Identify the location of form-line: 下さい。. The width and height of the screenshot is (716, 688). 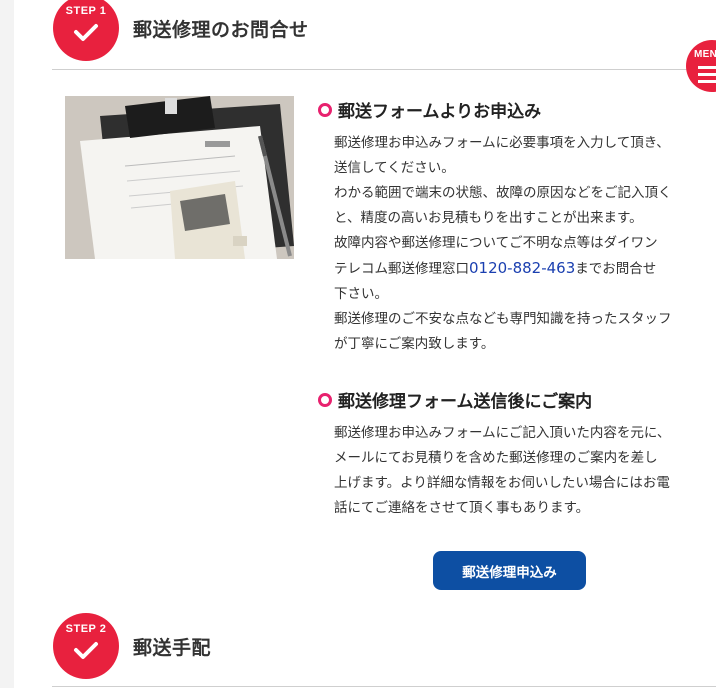
(361, 294).